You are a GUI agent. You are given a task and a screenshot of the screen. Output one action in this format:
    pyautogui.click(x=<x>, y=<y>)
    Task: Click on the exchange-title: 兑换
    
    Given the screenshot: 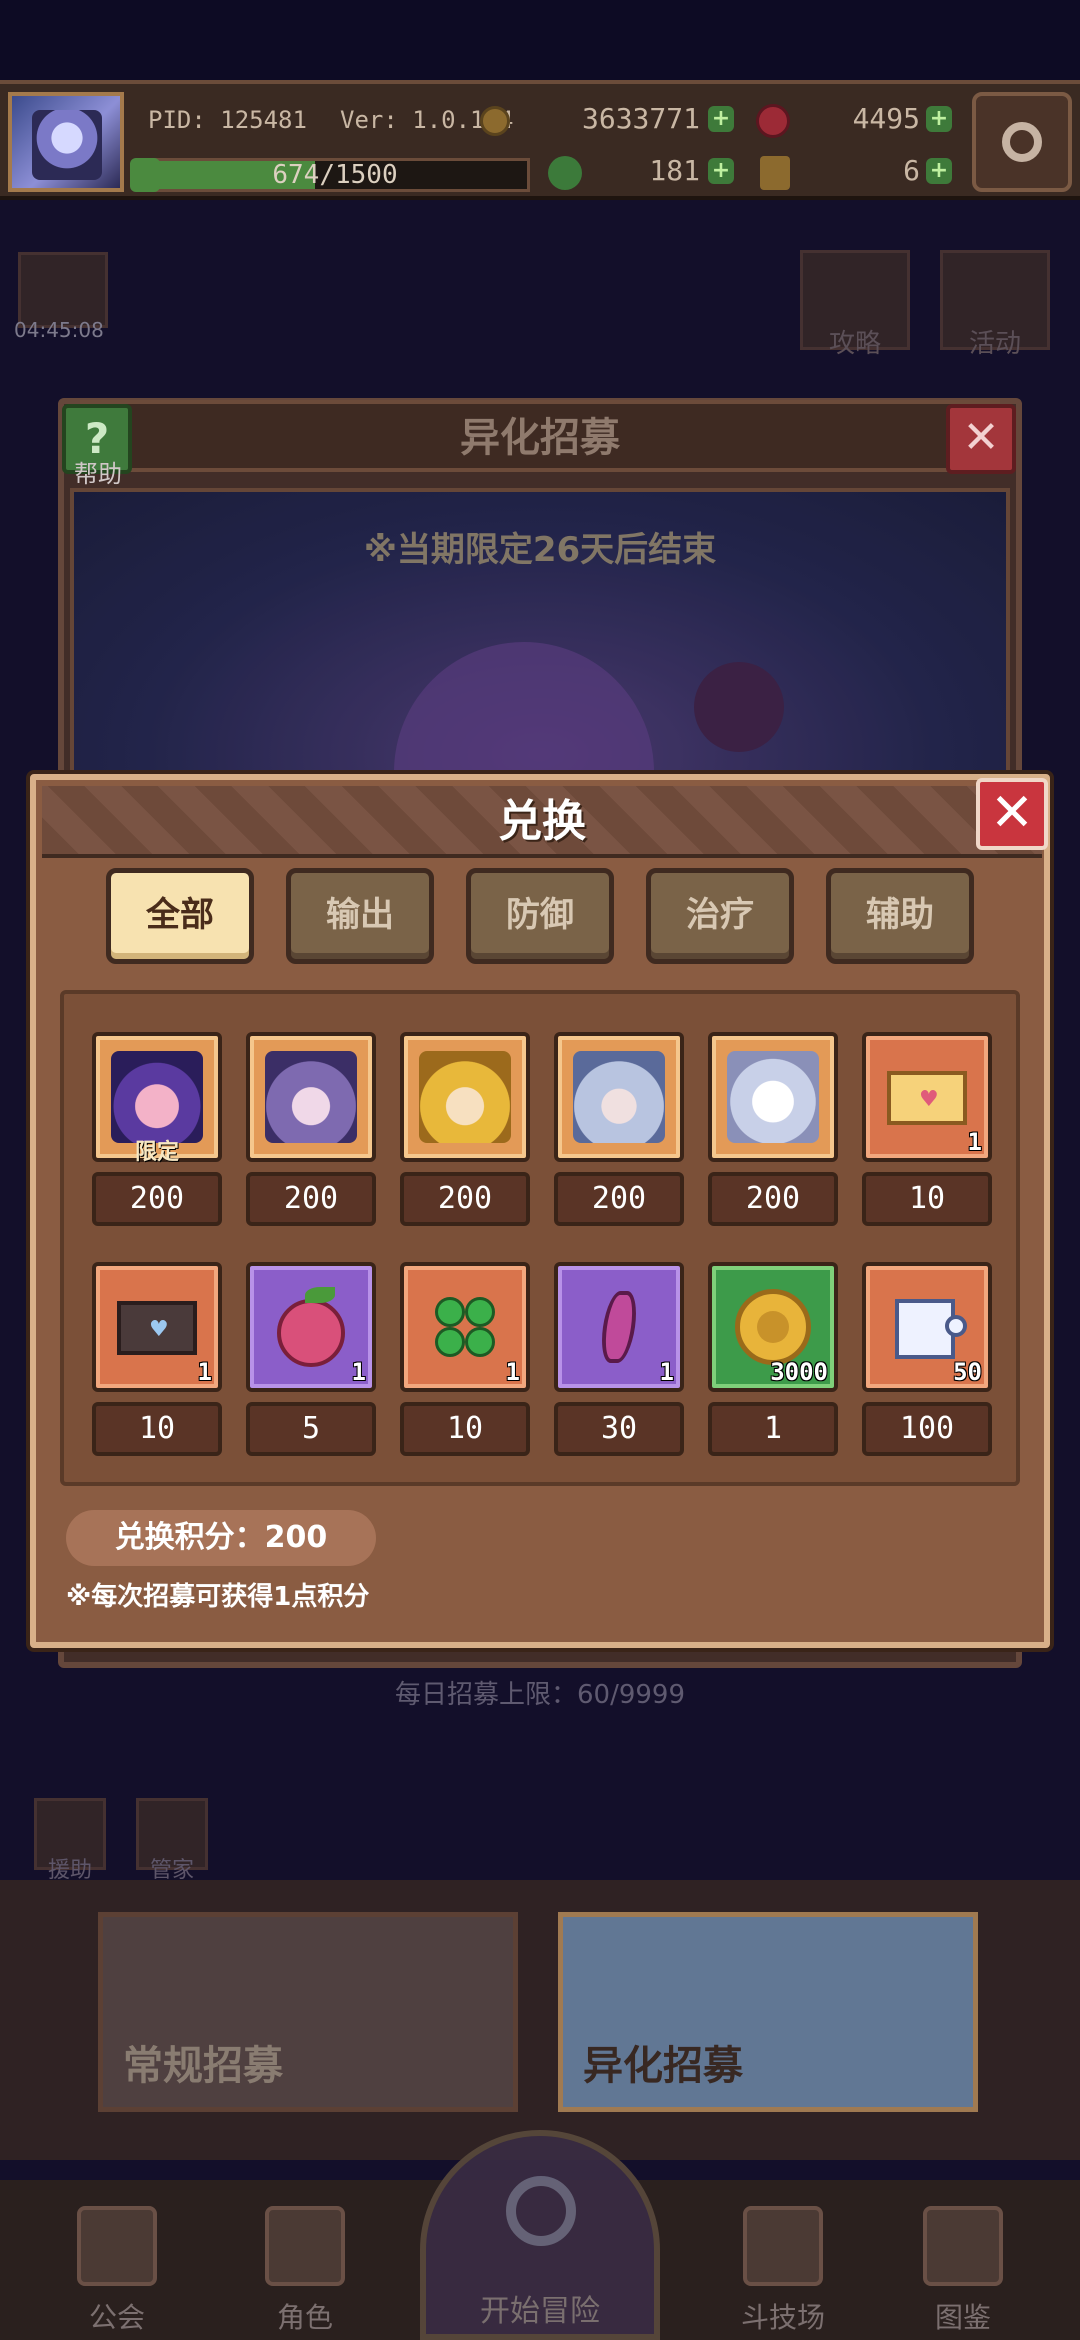 What is the action you would take?
    pyautogui.click(x=542, y=821)
    